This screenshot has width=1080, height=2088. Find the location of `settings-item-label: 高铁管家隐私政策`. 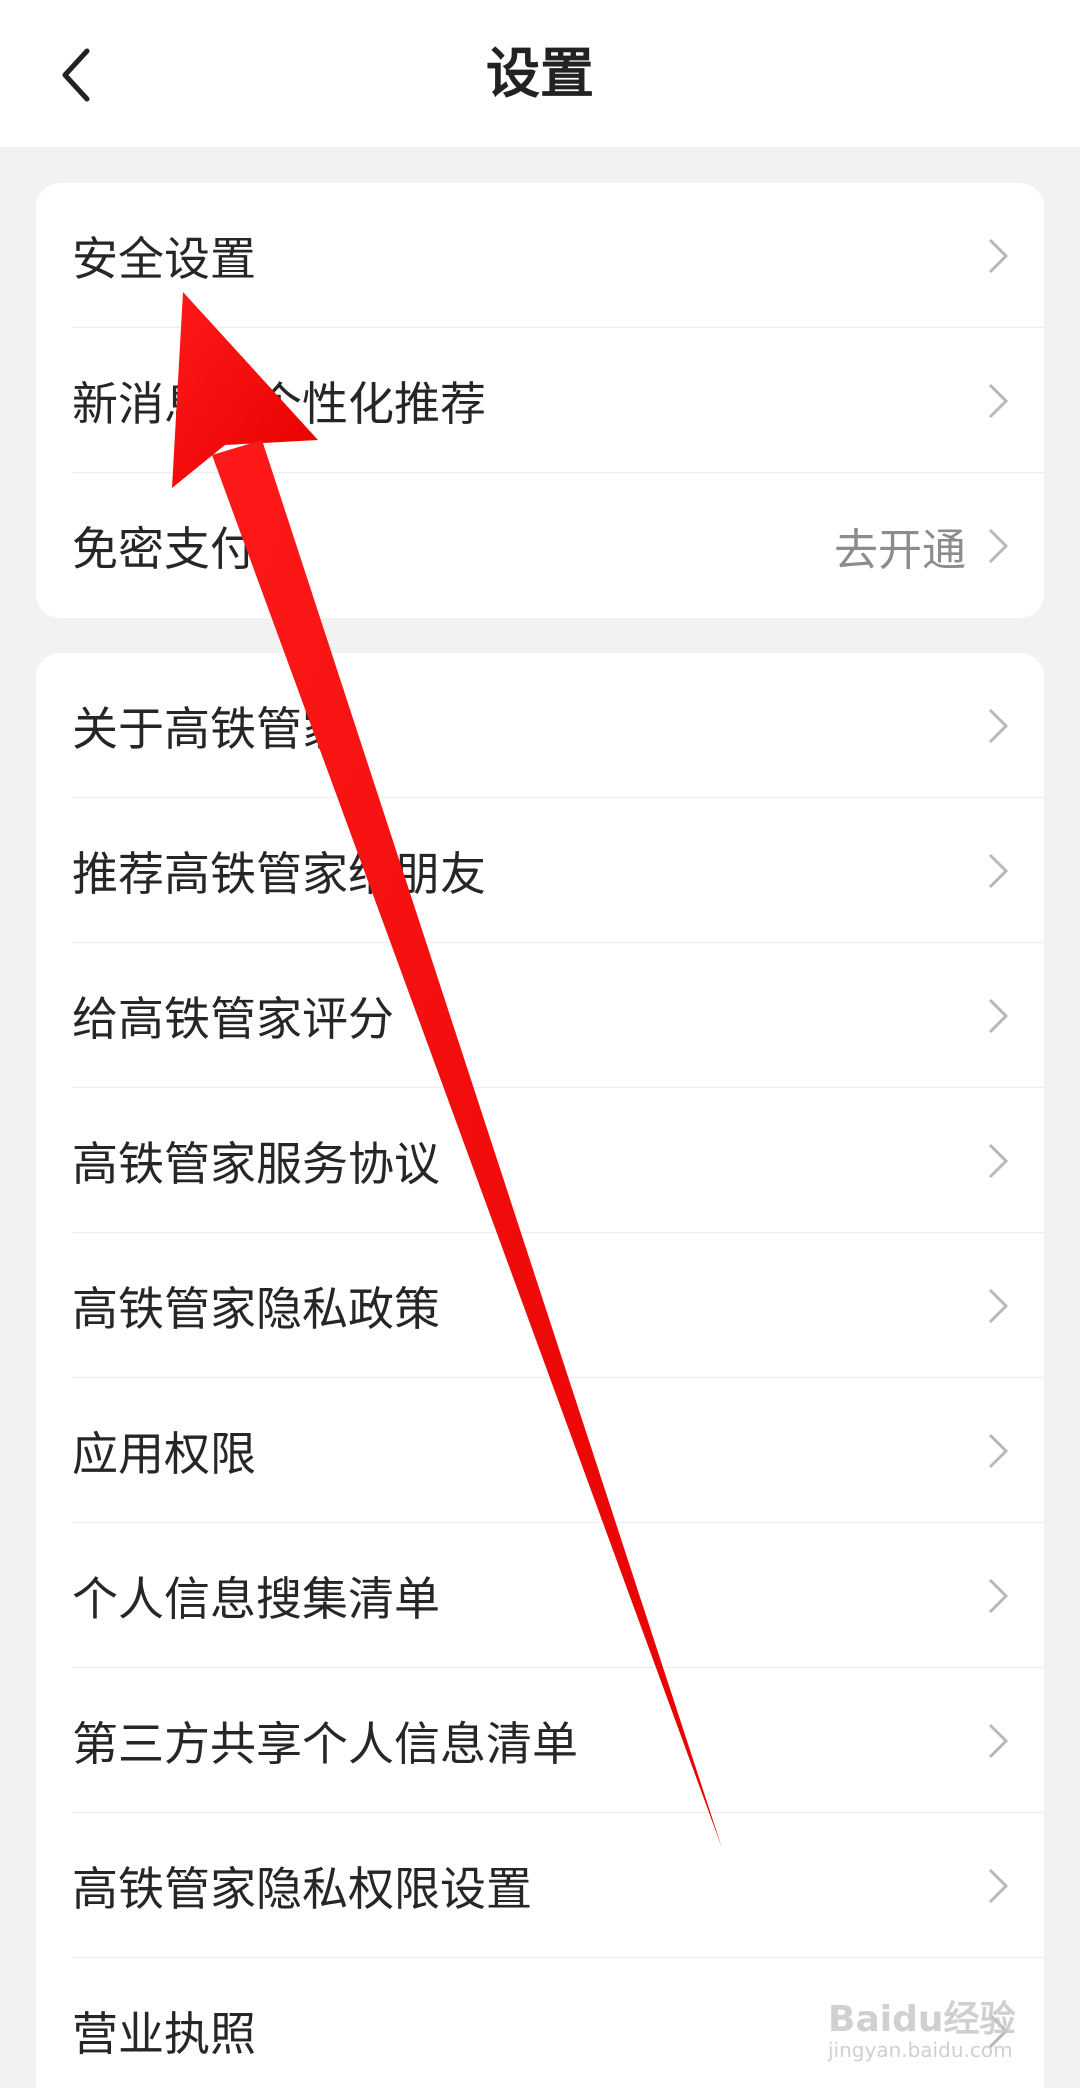

settings-item-label: 高铁管家隐私政策 is located at coordinates (256, 1308).